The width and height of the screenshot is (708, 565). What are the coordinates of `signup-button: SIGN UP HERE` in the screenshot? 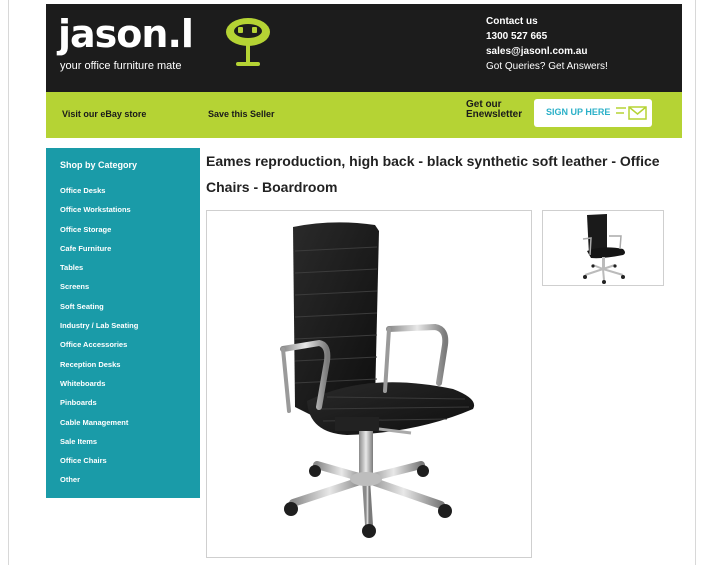 It's located at (593, 113).